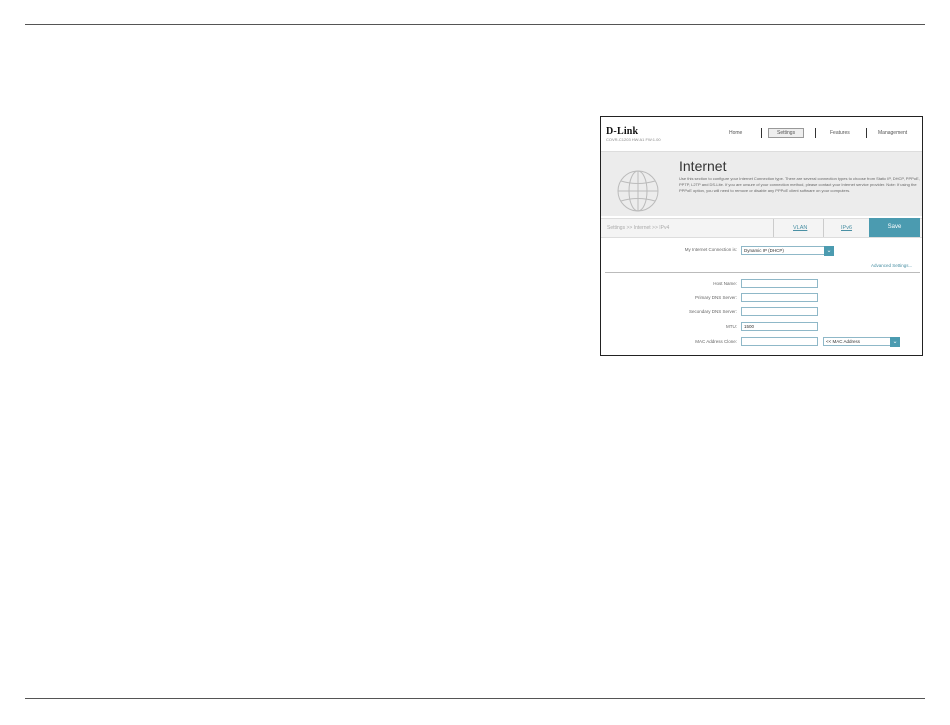 Image resolution: width=950 pixels, height=725 pixels. Describe the element at coordinates (762, 272) in the screenshot. I see `section-divider` at that location.